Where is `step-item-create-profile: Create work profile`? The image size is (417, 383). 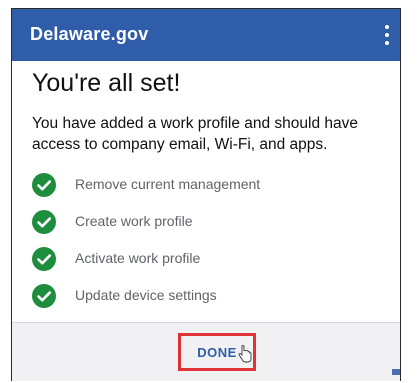
step-item-create-profile: Create work profile is located at coordinates (207, 228).